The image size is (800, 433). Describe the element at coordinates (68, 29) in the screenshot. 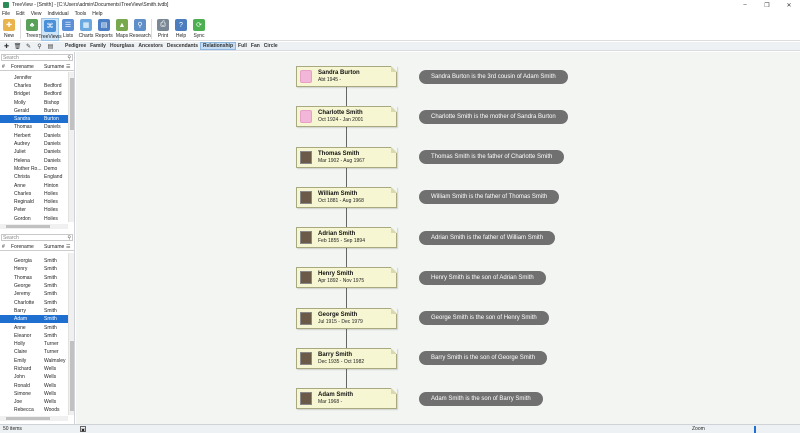

I see `lists-button: ☰ Lists` at that location.